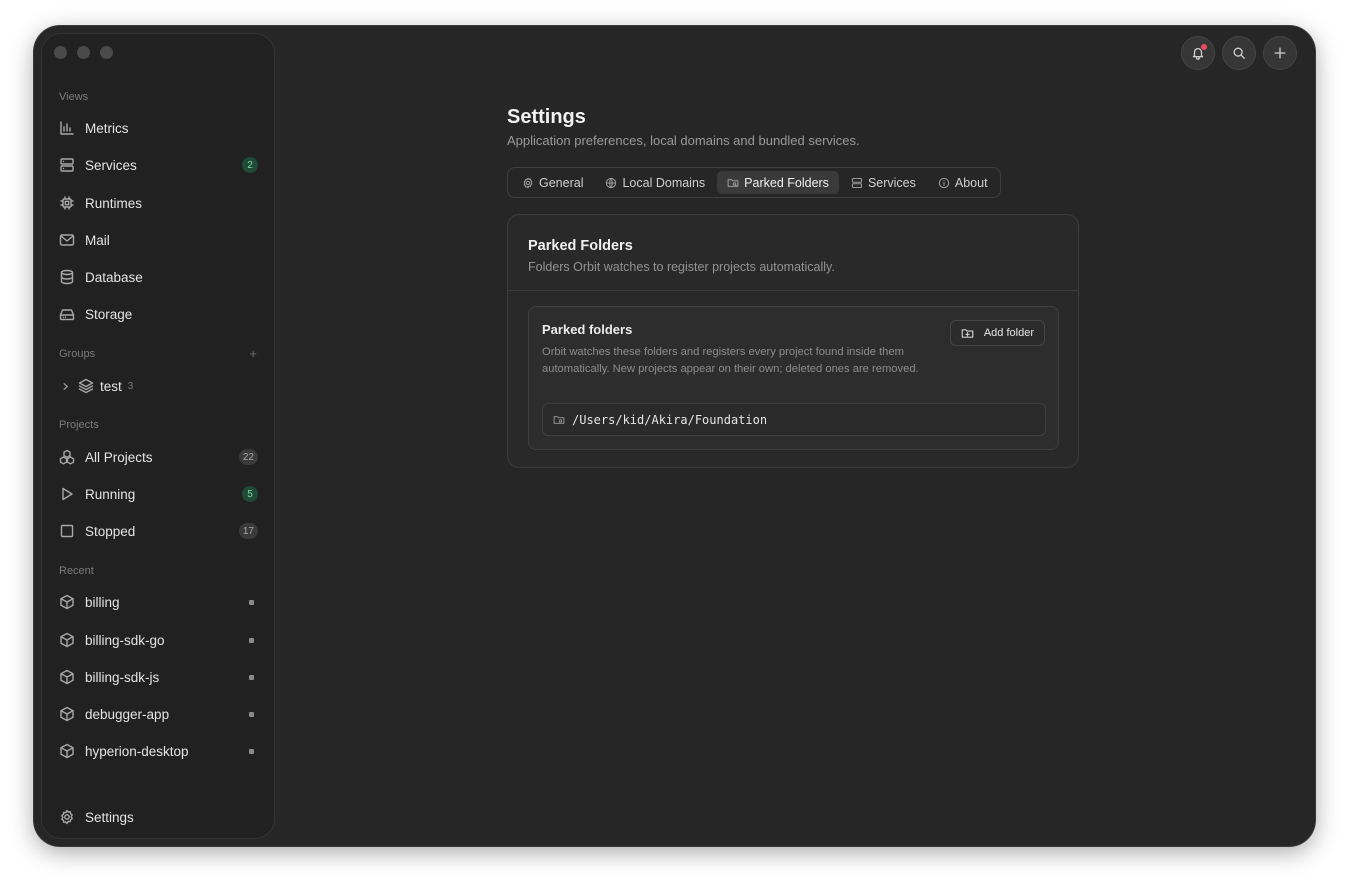  What do you see at coordinates (580, 246) in the screenshot?
I see `card-title: Parked Folders` at bounding box center [580, 246].